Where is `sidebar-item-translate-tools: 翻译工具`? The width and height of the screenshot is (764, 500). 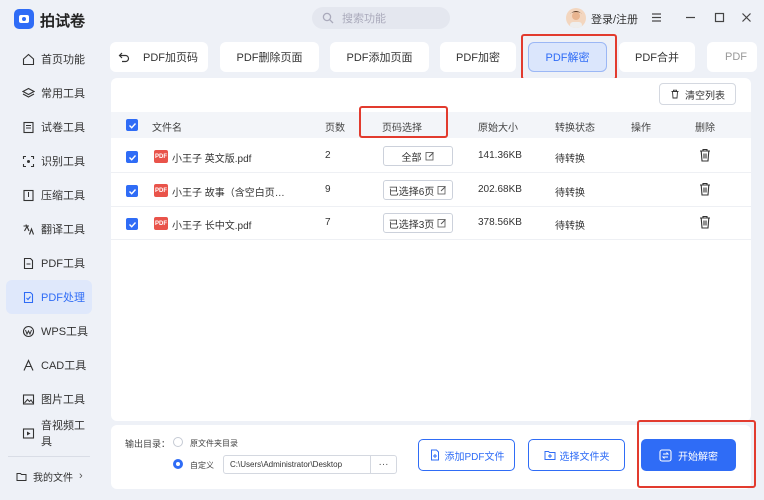 sidebar-item-translate-tools: 翻译工具 is located at coordinates (49, 229).